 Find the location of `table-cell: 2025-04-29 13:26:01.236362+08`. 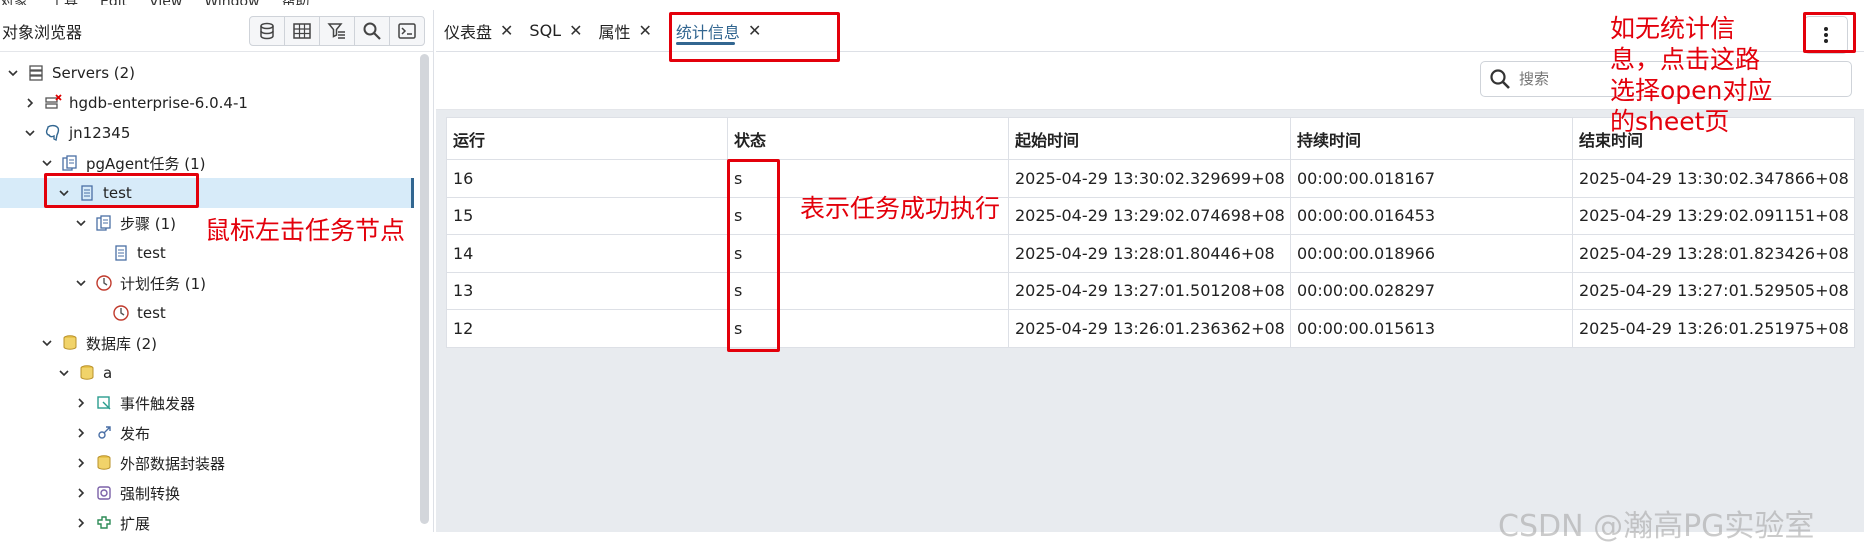

table-cell: 2025-04-29 13:26:01.236362+08 is located at coordinates (1149, 328).